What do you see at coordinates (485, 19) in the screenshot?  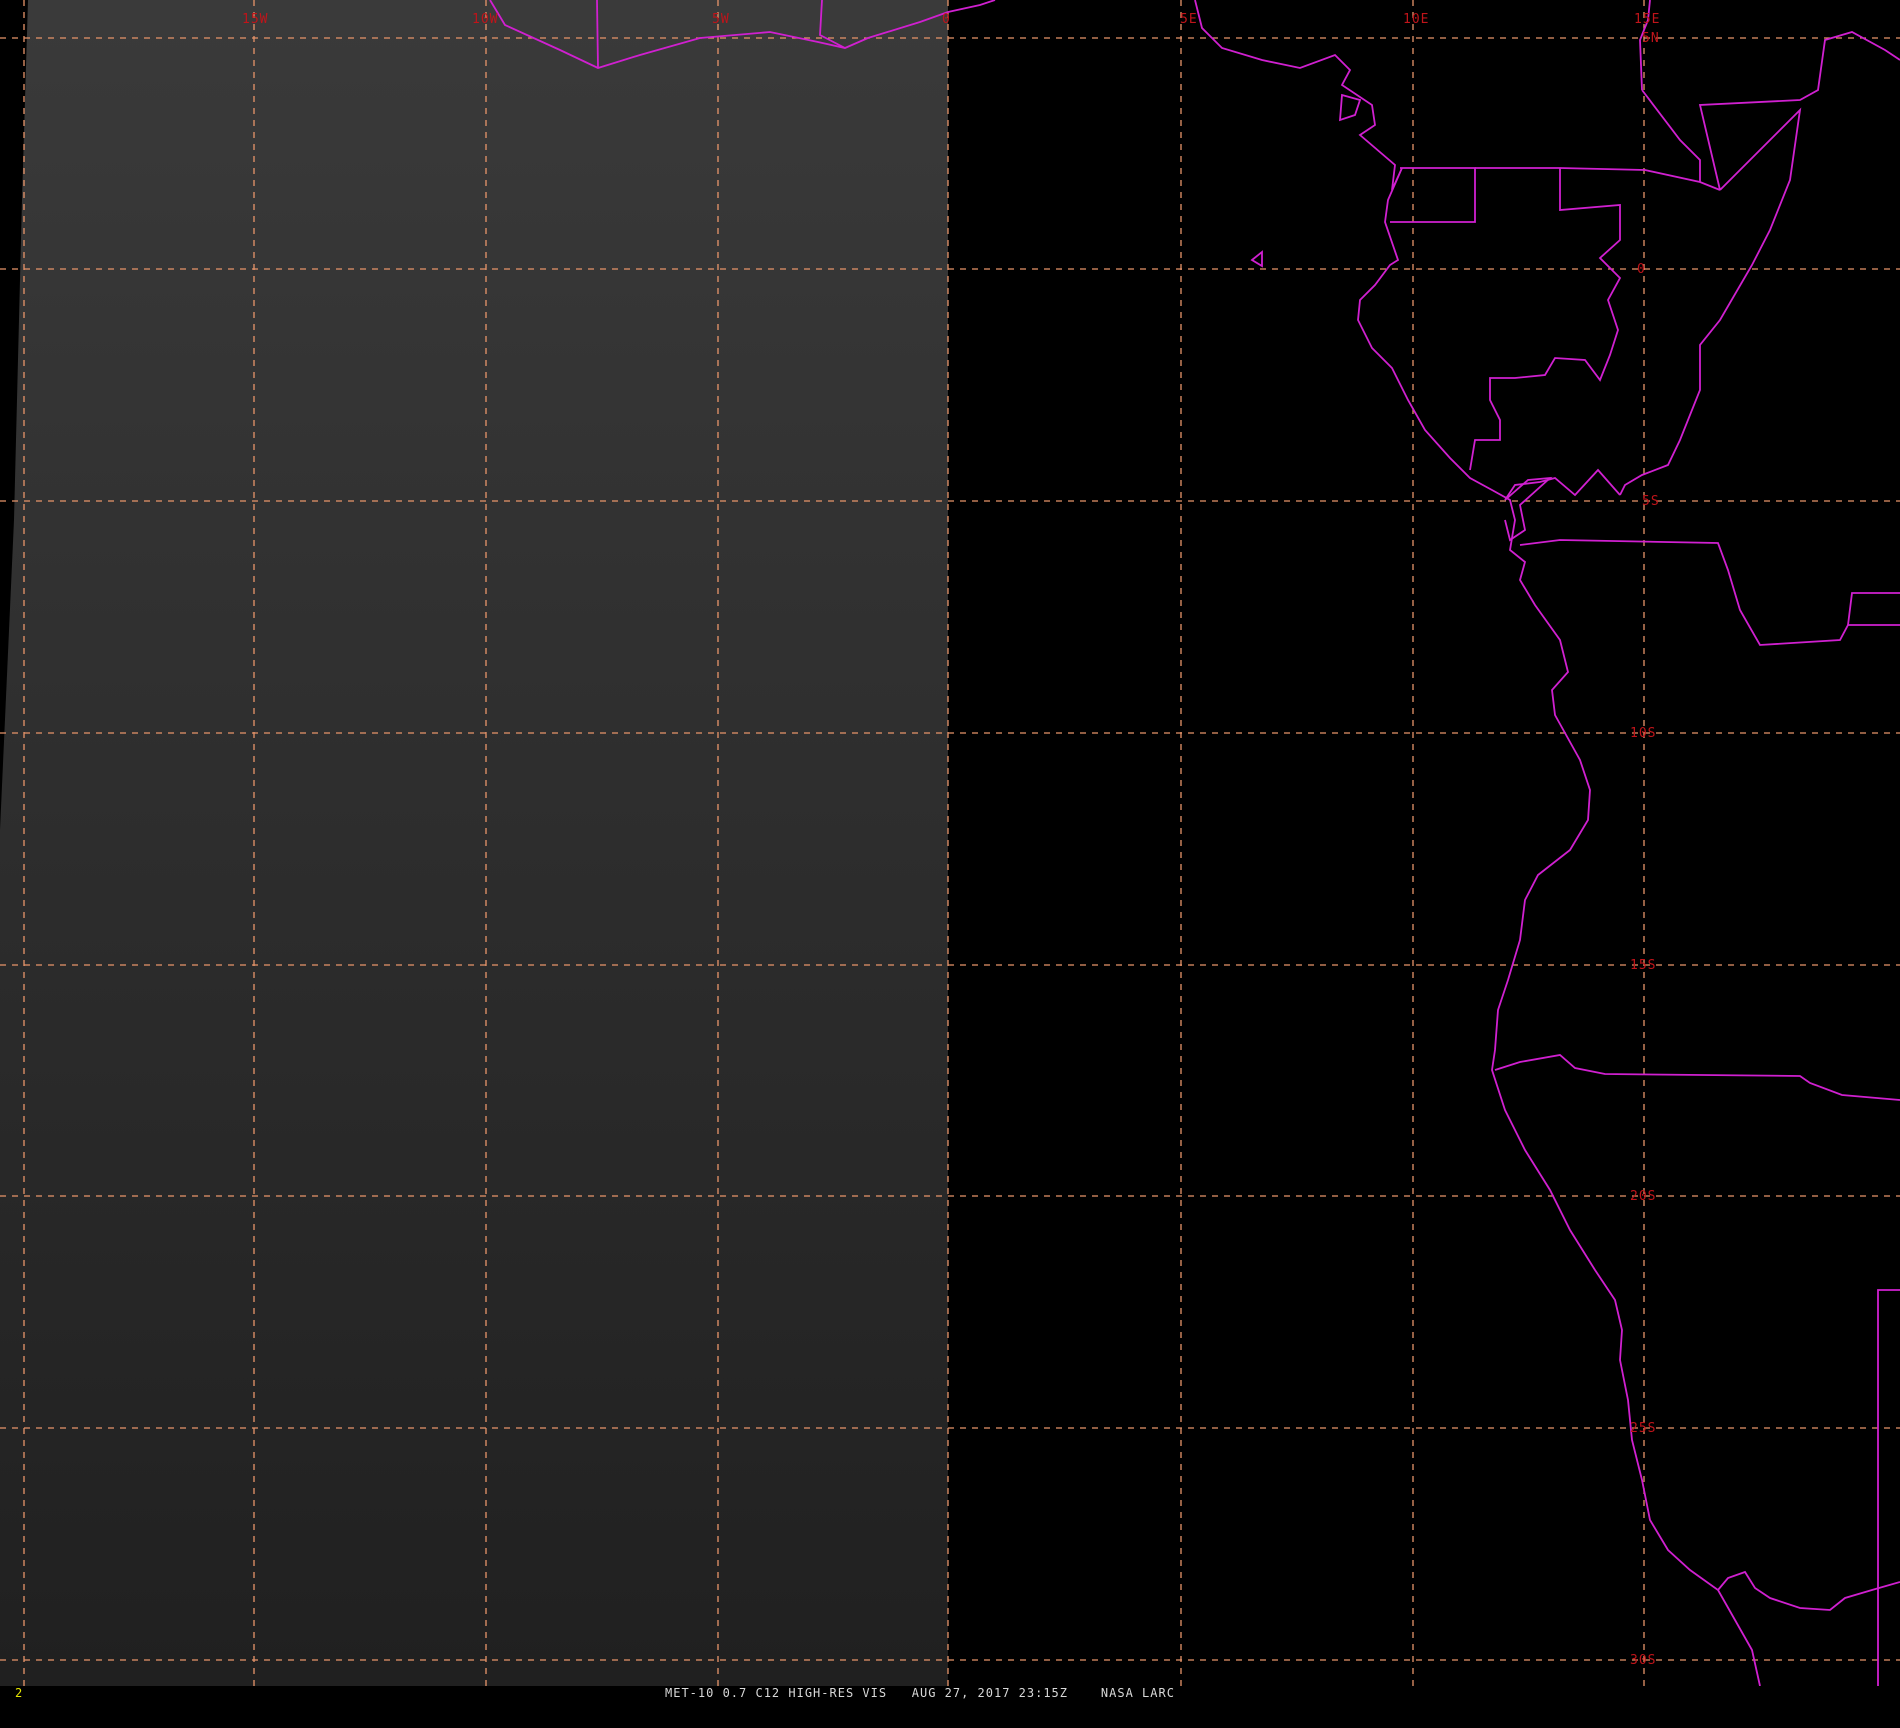 I see `lon-label-10w: 10W` at bounding box center [485, 19].